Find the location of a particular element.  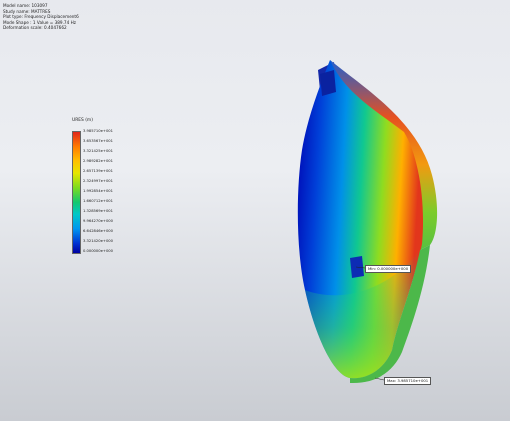

legend-tick: 0.000000e+000 is located at coordinates (98, 251).